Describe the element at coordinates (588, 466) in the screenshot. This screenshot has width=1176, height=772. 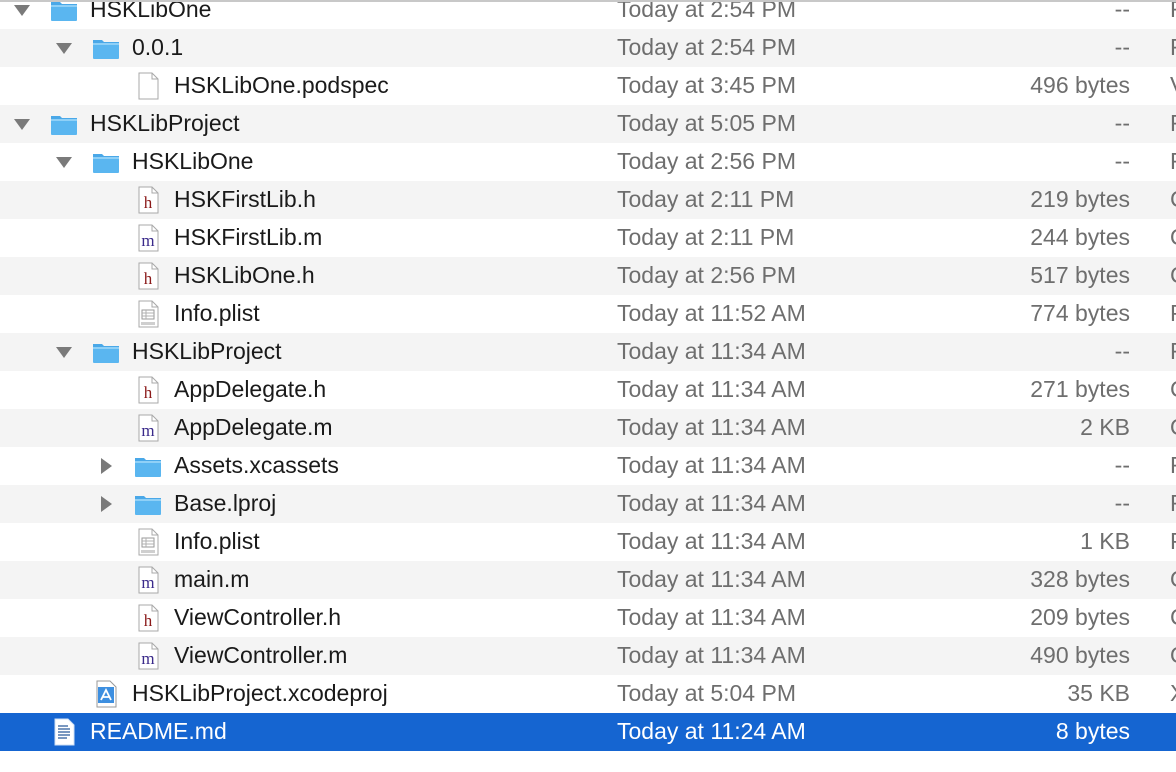
I see `file-row: Assets.xcassets Today at 11:34 AM -- F` at that location.